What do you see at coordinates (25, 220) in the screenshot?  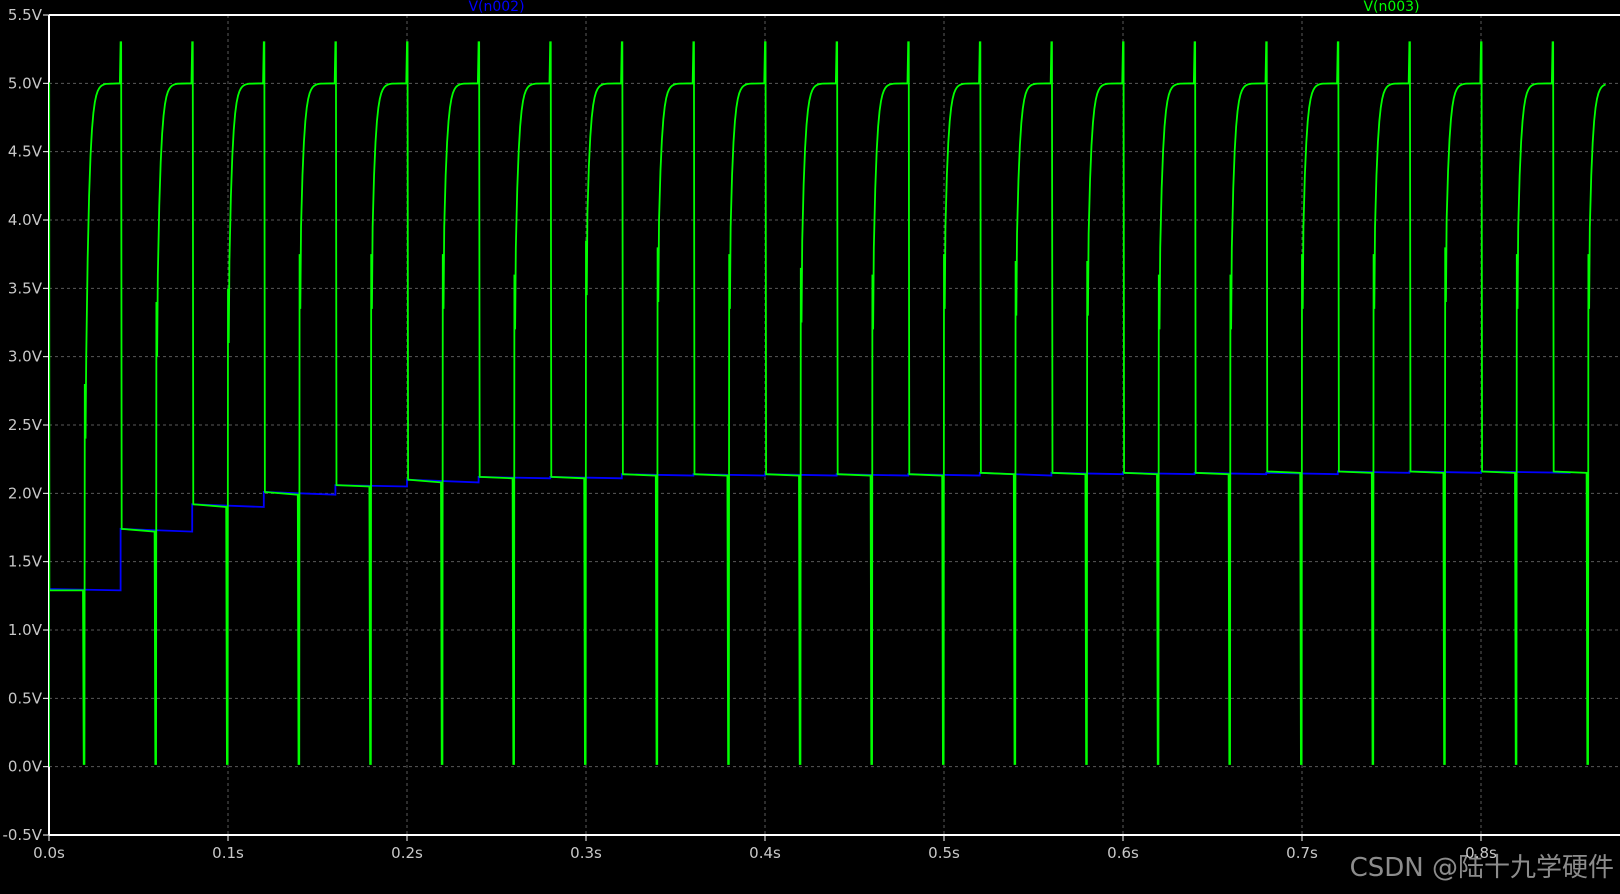 I see `y-tick-label: 4.0V` at bounding box center [25, 220].